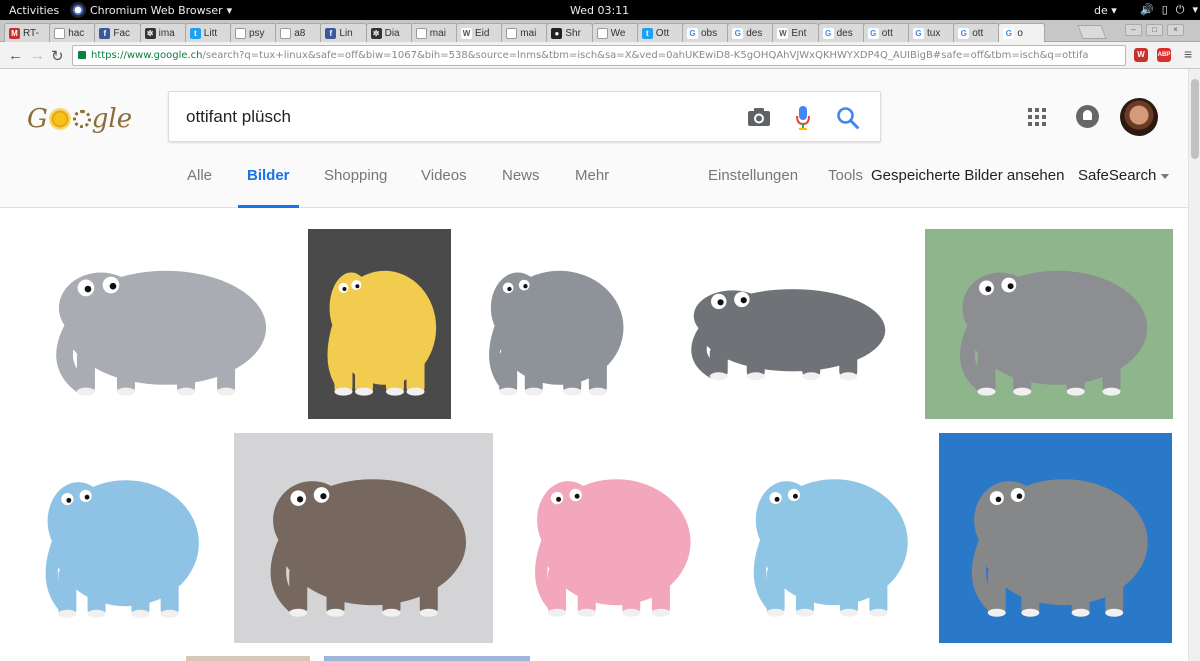  What do you see at coordinates (479, 32) in the screenshot?
I see `browser-tab: W Eid` at bounding box center [479, 32].